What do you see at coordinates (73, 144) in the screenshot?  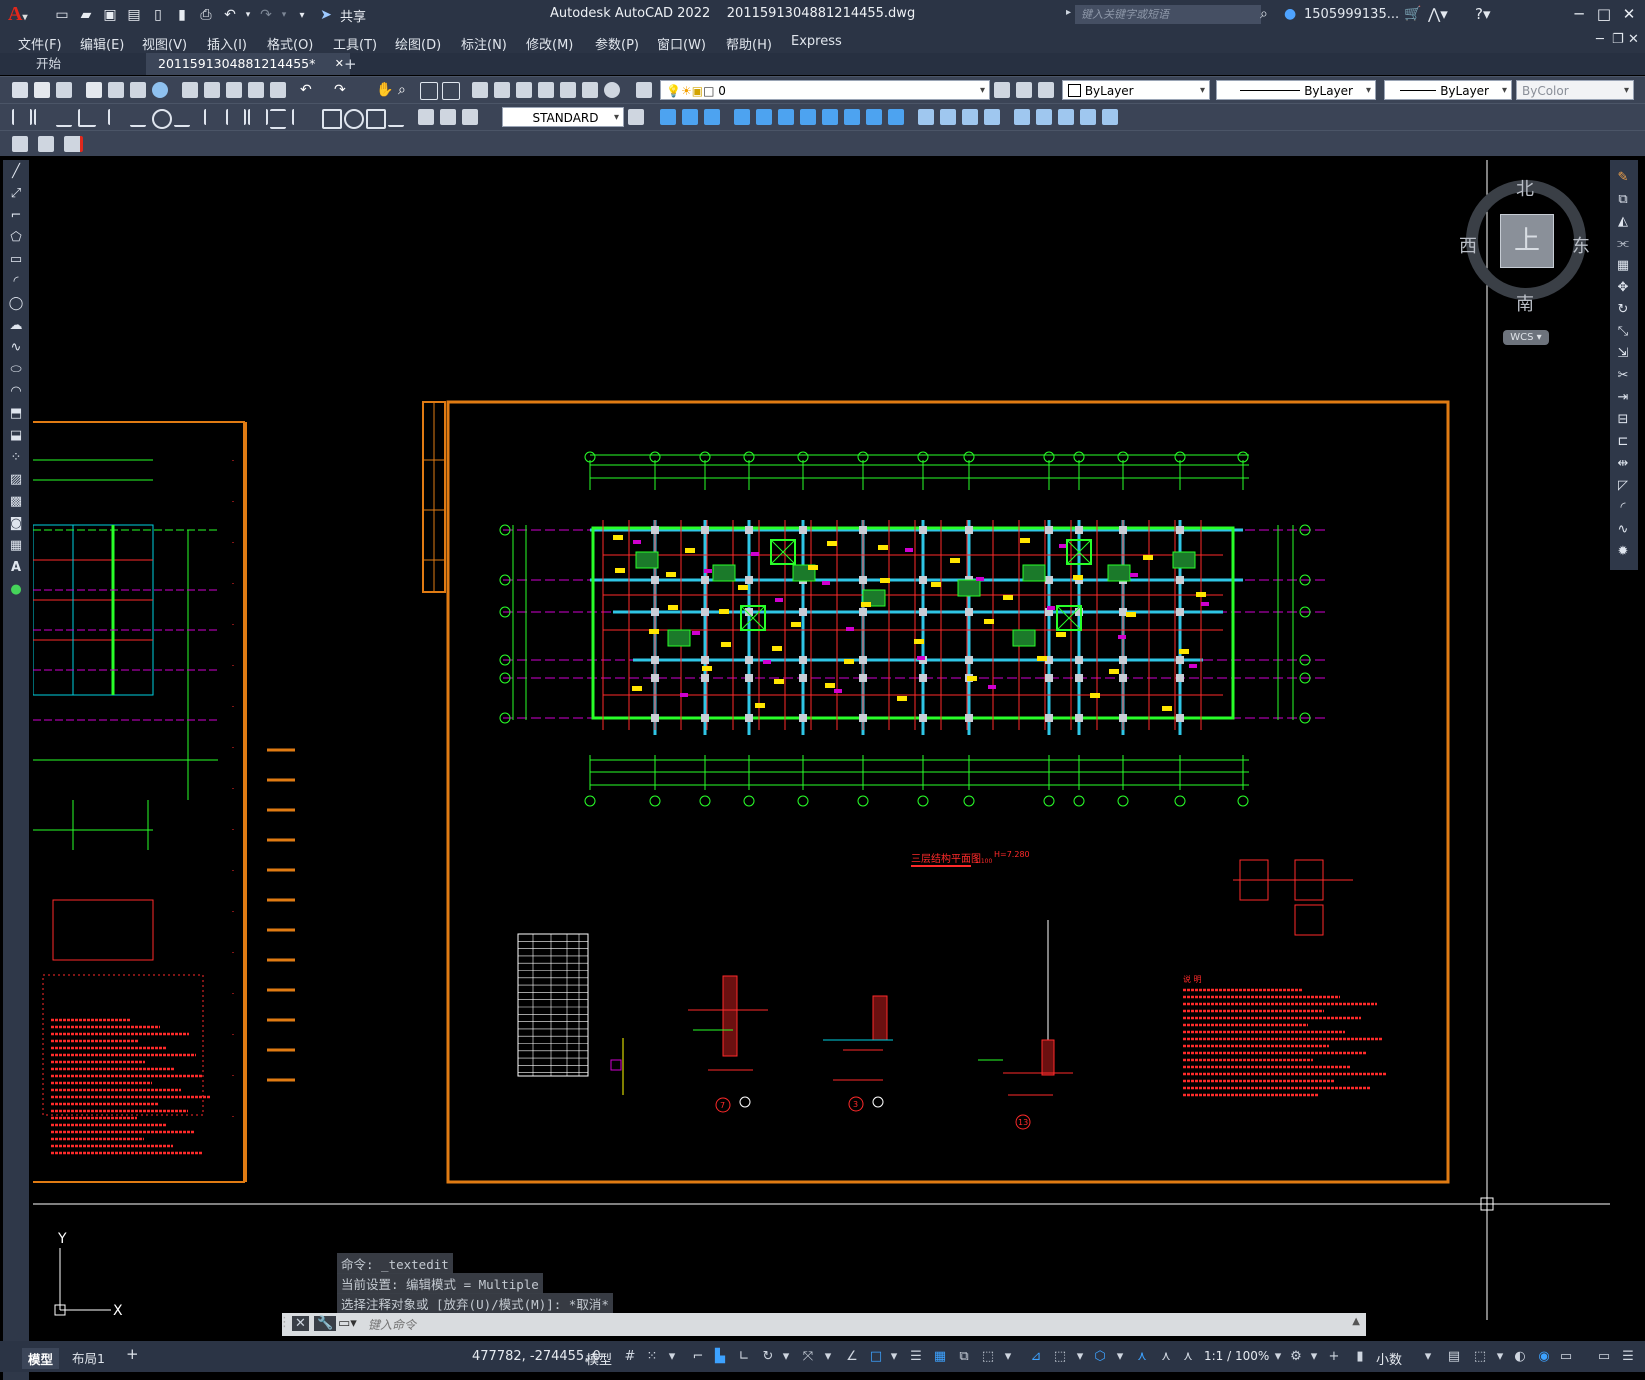 I see `close-block-icon` at bounding box center [73, 144].